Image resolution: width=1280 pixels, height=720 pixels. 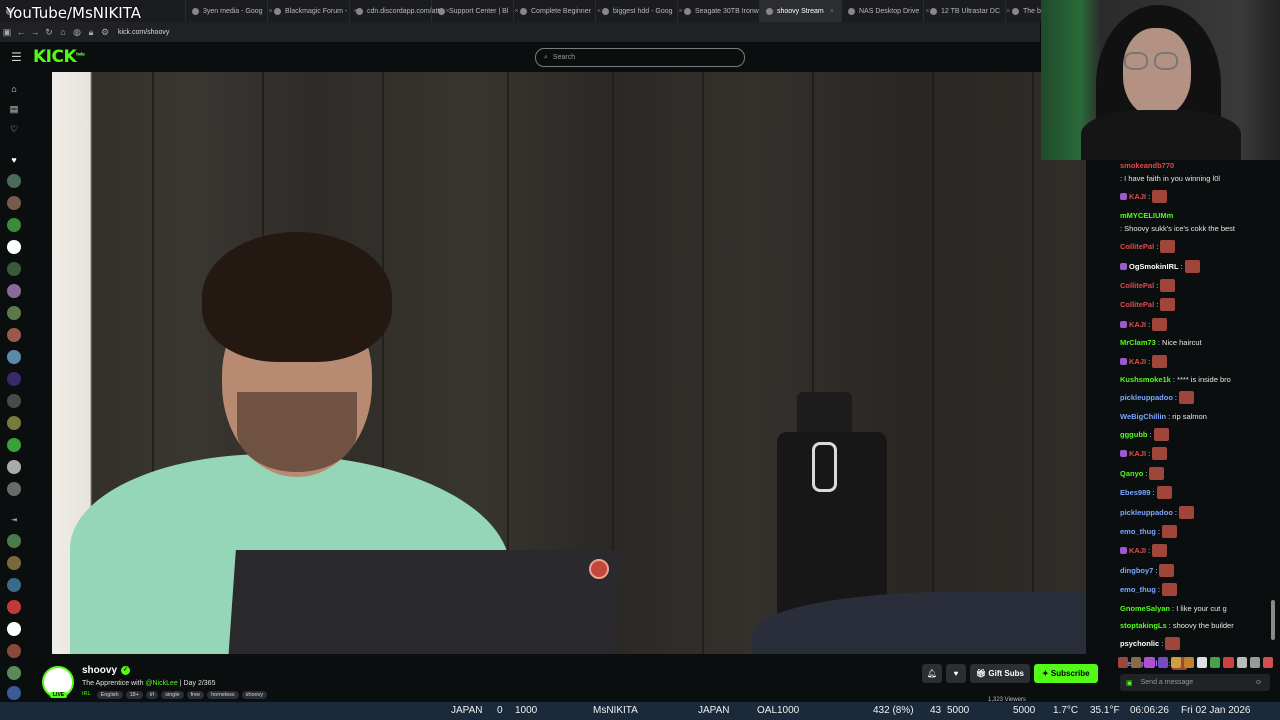 What do you see at coordinates (229, 11) in the screenshot?
I see `browser-tab: 3yen media - Goog ×` at bounding box center [229, 11].